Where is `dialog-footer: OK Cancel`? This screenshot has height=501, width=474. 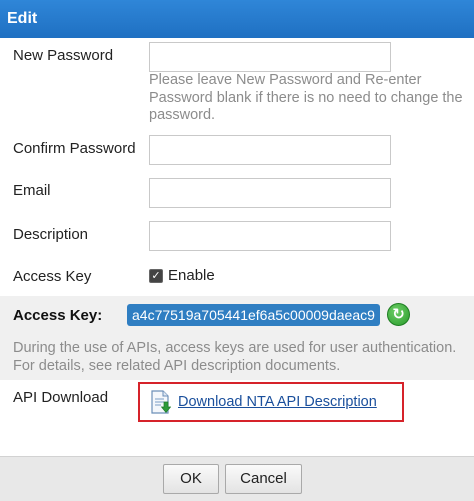
dialog-footer: OK Cancel is located at coordinates (237, 478).